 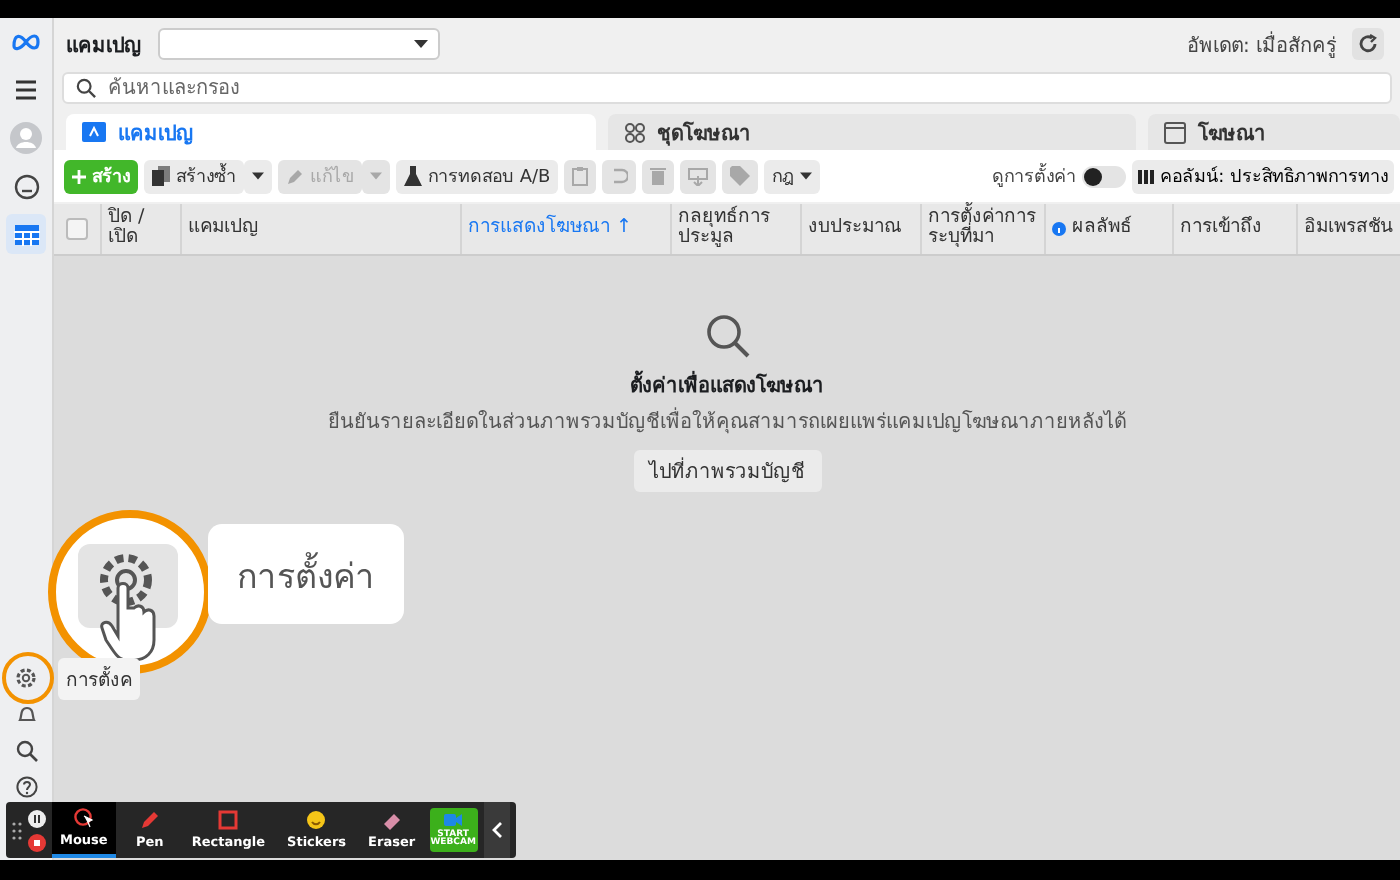 I want to click on refresh-icon, so click(x=1368, y=44).